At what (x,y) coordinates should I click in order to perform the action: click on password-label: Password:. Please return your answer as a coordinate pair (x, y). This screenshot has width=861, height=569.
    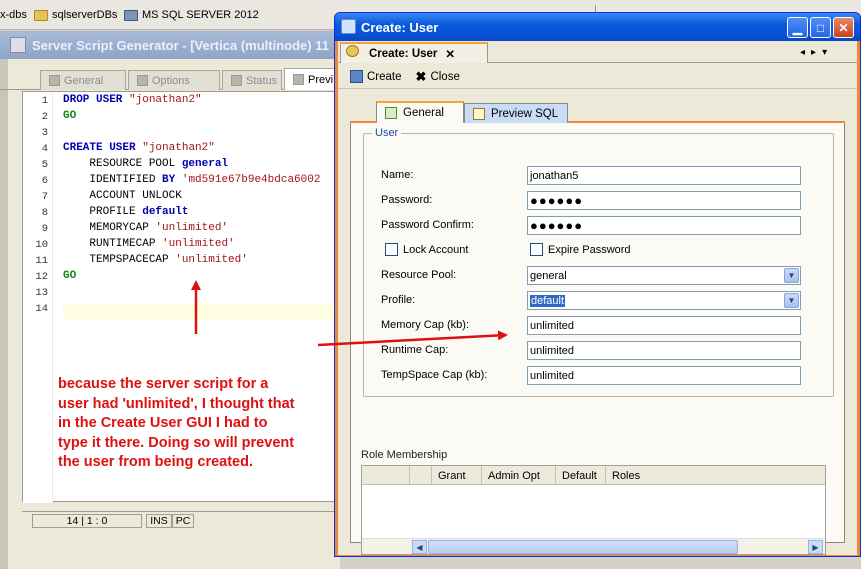
    Looking at the image, I should click on (407, 200).